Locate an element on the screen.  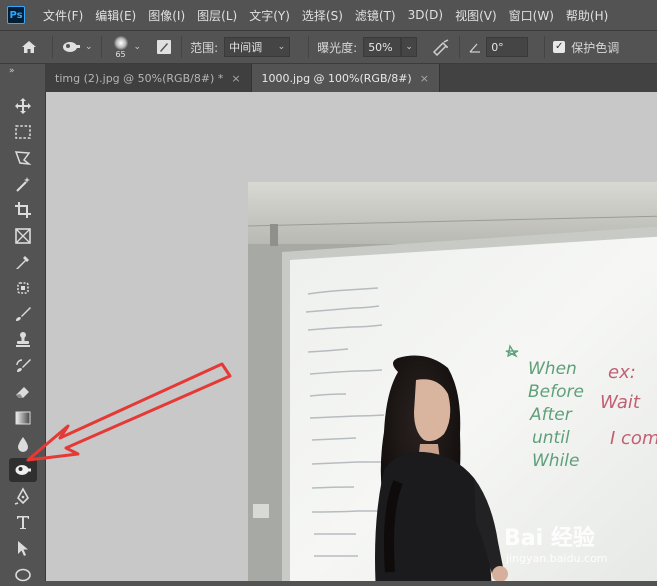
angle-value: 0° is located at coordinates (497, 47).